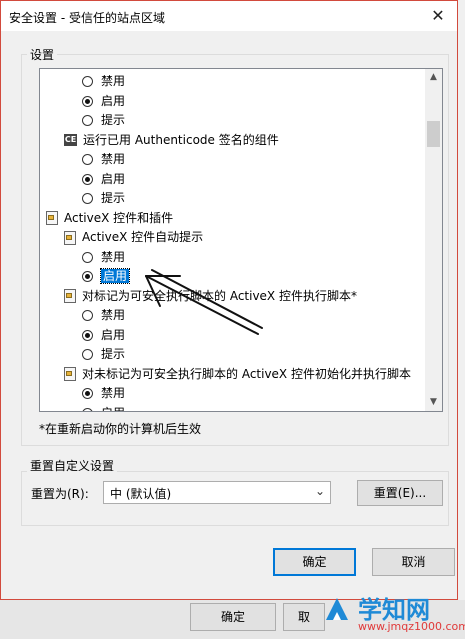 The width and height of the screenshot is (465, 639). Describe the element at coordinates (229, 16) in the screenshot. I see `title-bar: 安全设置 - 受信任的站点区域 ✕` at that location.